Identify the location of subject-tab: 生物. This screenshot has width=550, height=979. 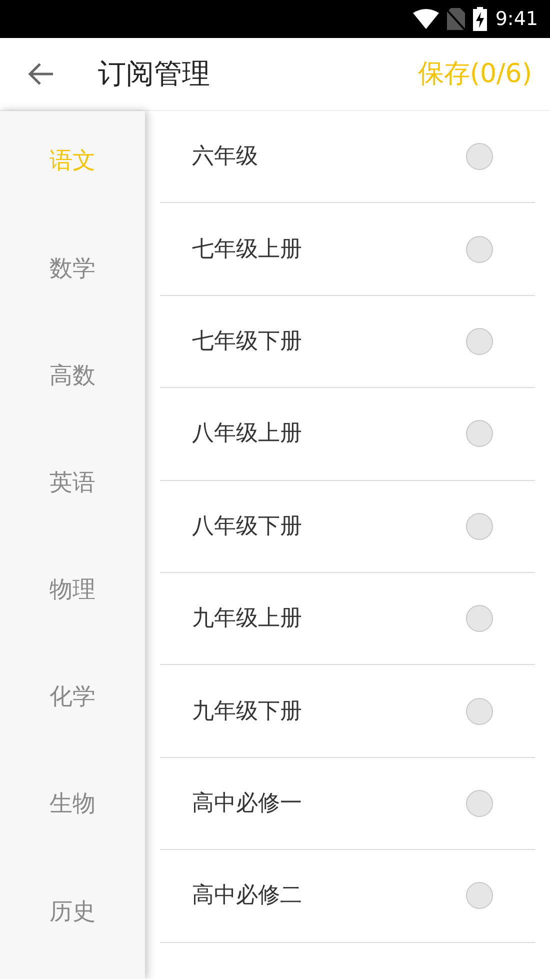
(72, 808).